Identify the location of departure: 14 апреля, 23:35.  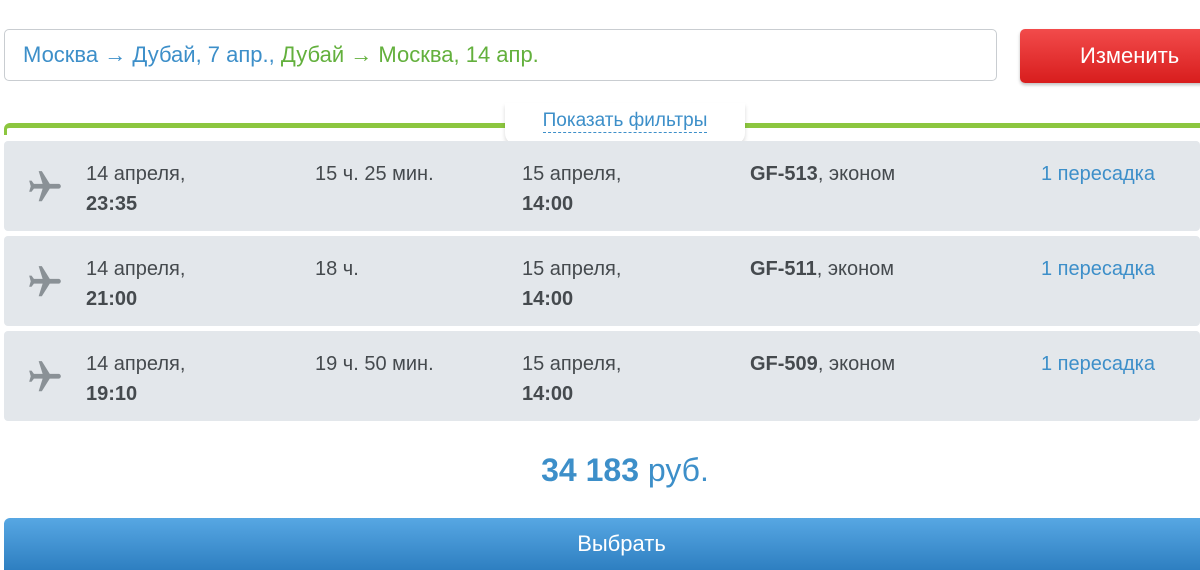
(135, 189).